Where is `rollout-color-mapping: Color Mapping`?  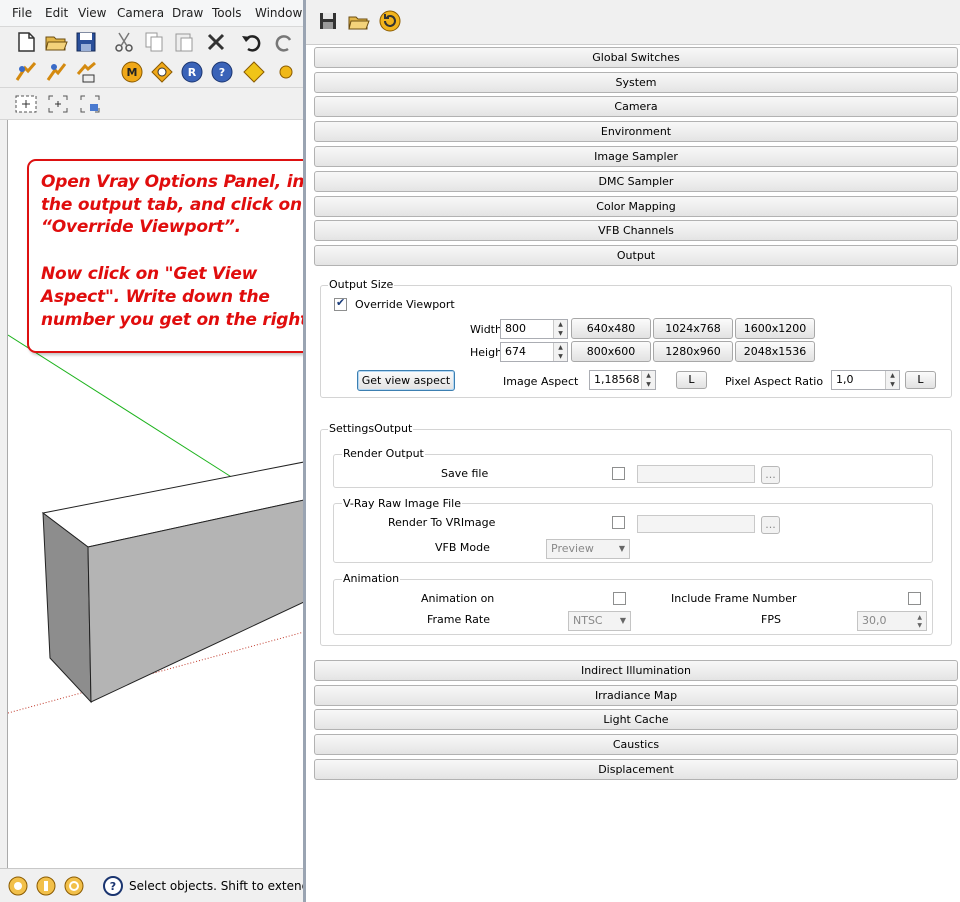
rollout-color-mapping: Color Mapping is located at coordinates (636, 206).